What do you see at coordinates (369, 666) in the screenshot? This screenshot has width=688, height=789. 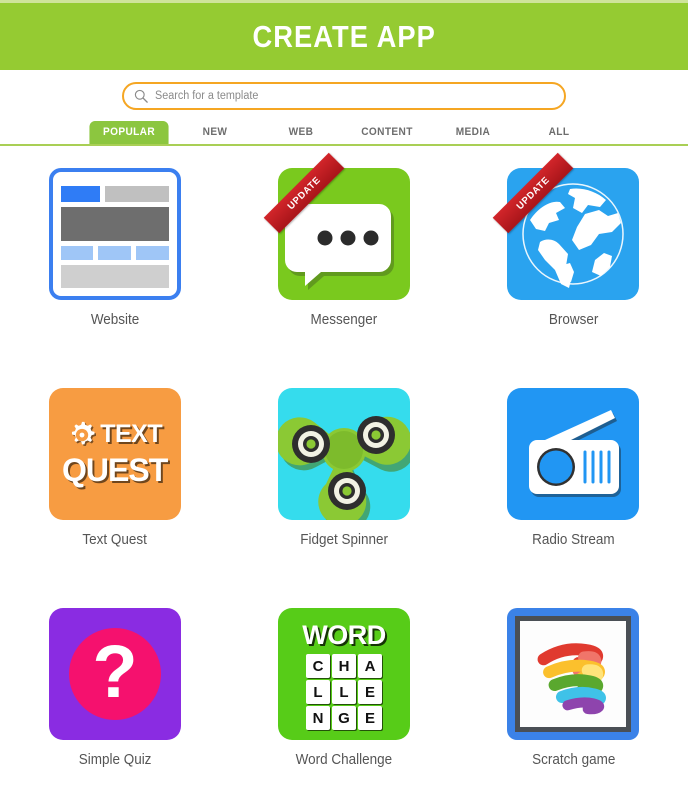 I see `letter-tile: A` at bounding box center [369, 666].